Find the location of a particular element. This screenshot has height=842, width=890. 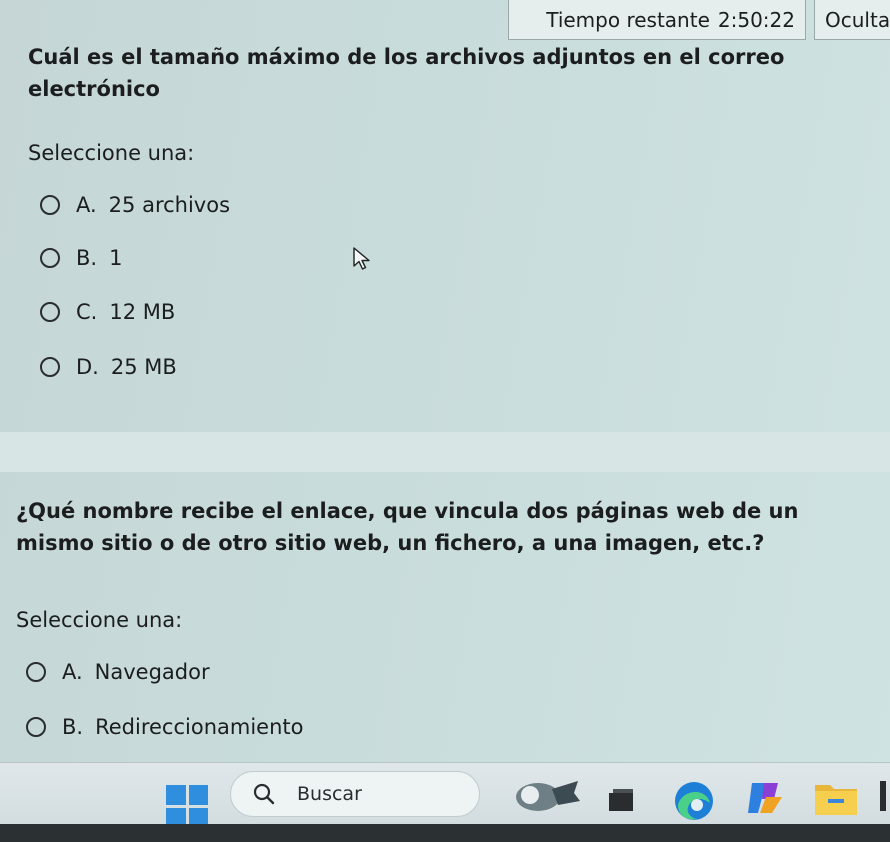

question-1-option-a: A. 25 archivos is located at coordinates (135, 205).